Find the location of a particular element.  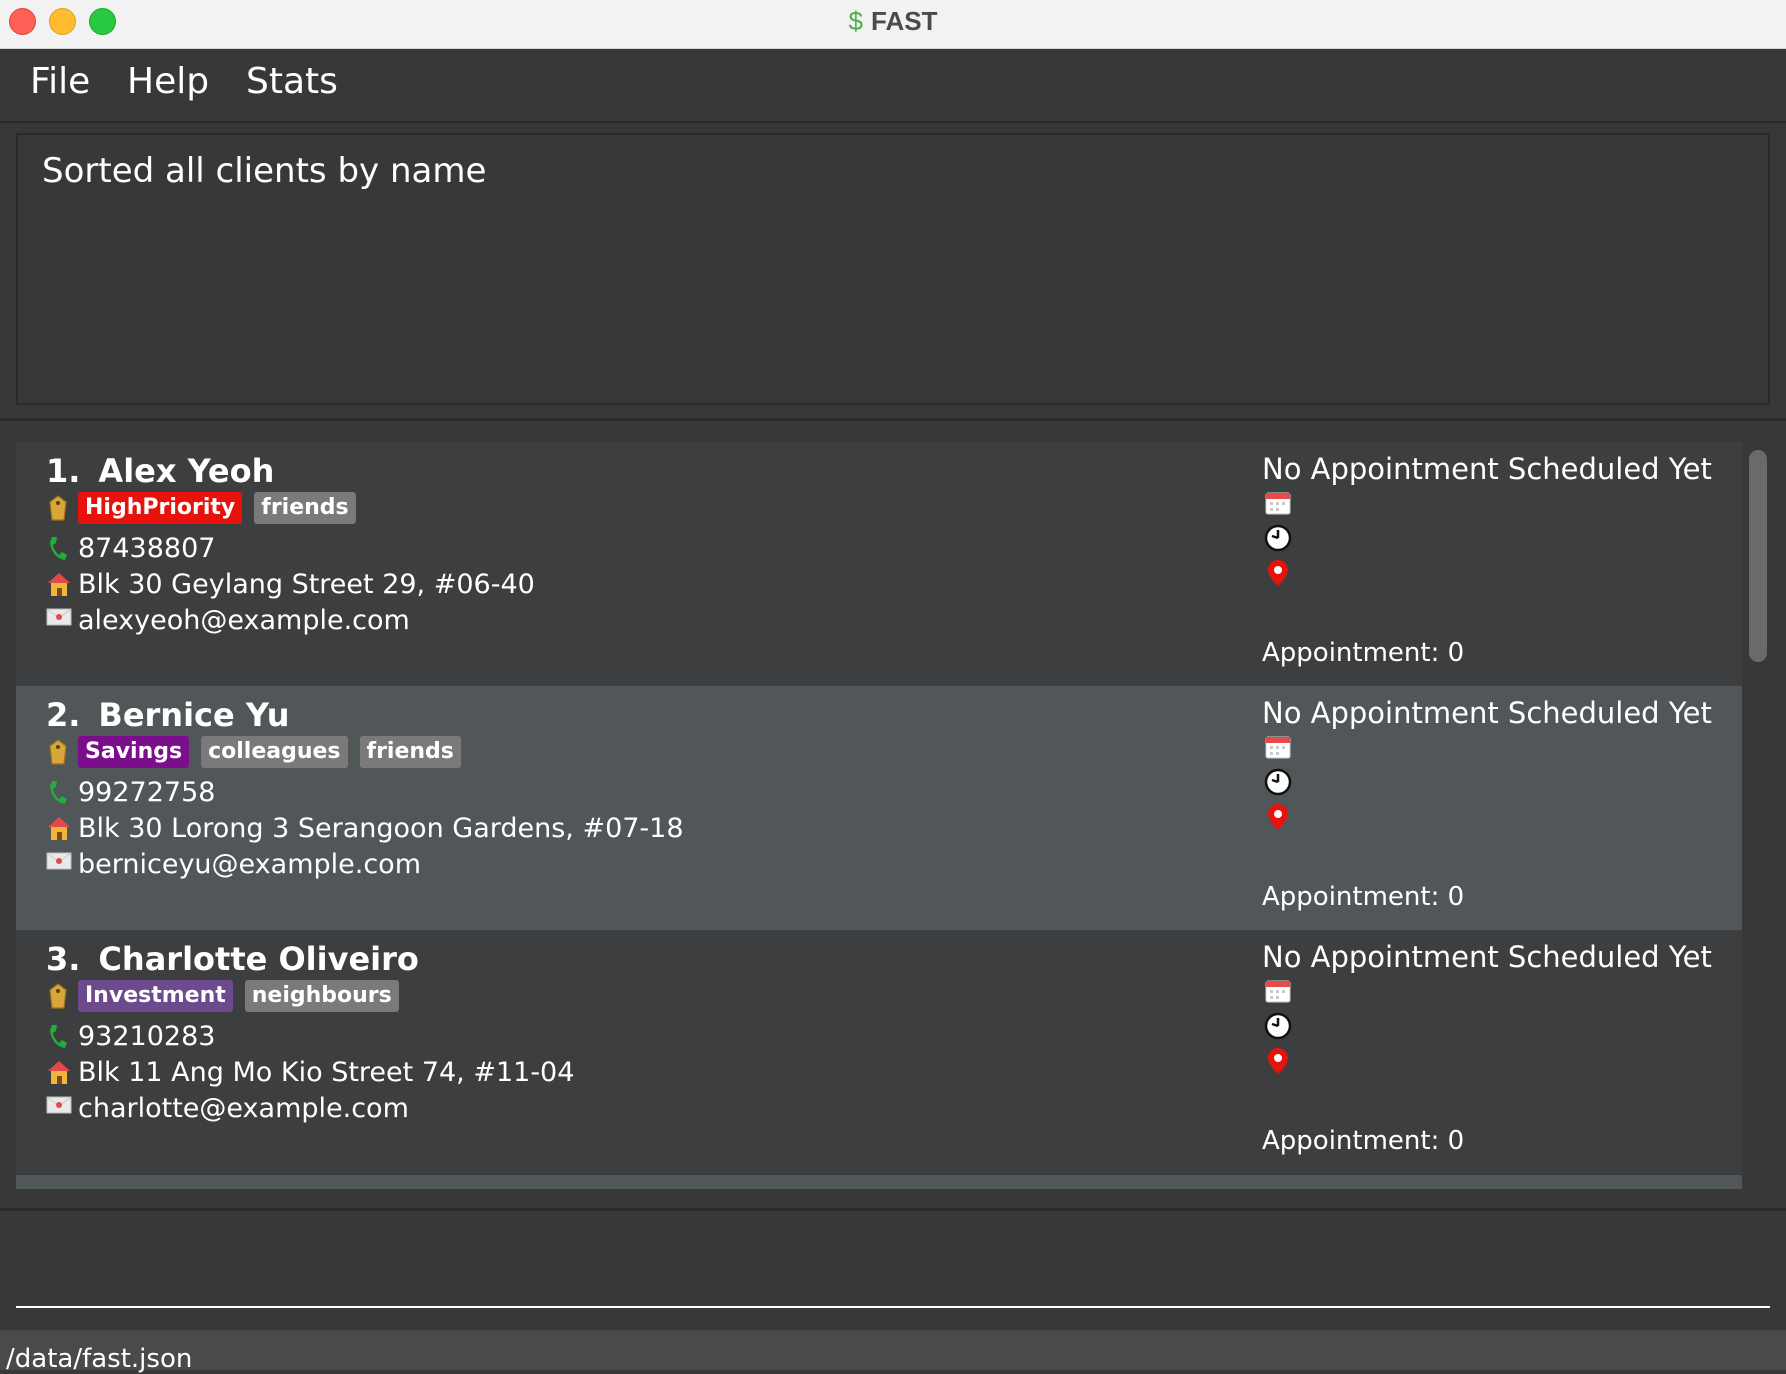

client-email: alexyeoh@example.com is located at coordinates (244, 620).